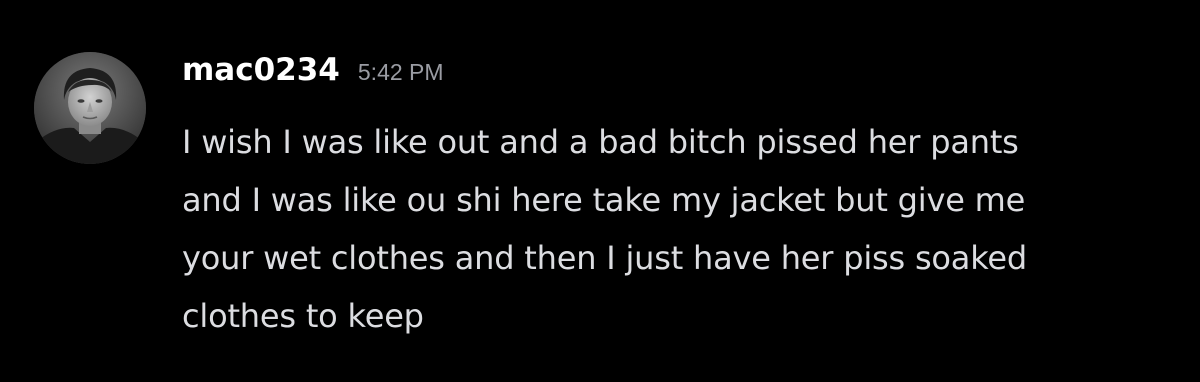 Image resolution: width=1200 pixels, height=382 pixels. I want to click on avatar, so click(90, 108).